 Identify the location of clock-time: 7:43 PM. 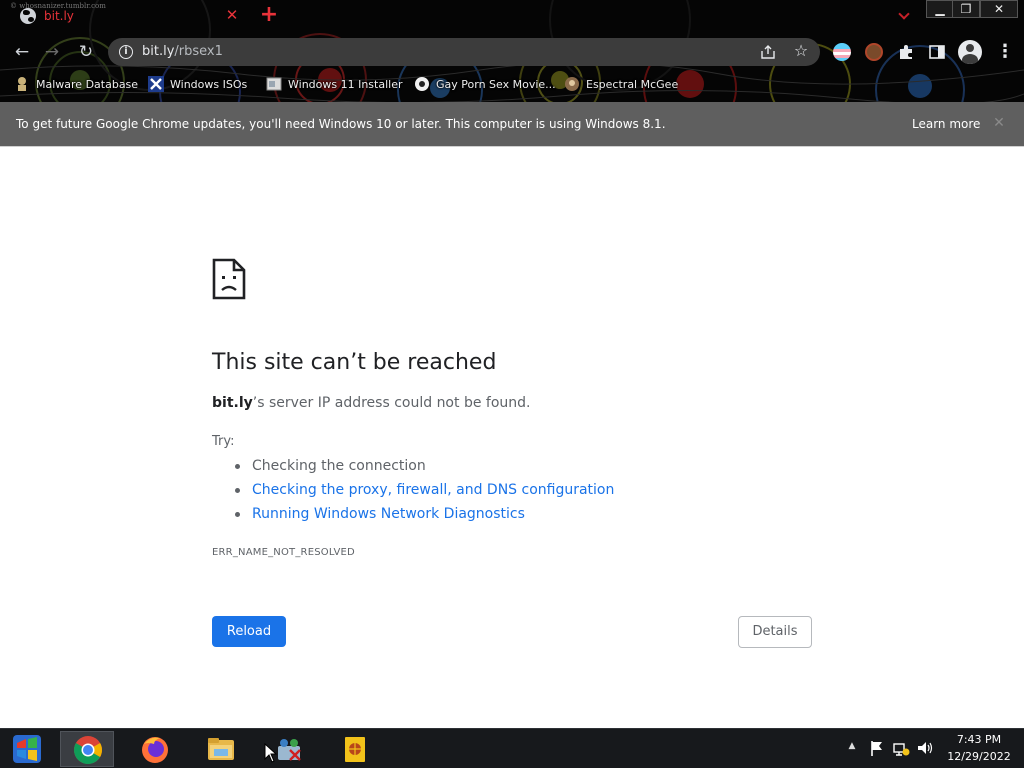
(979, 739).